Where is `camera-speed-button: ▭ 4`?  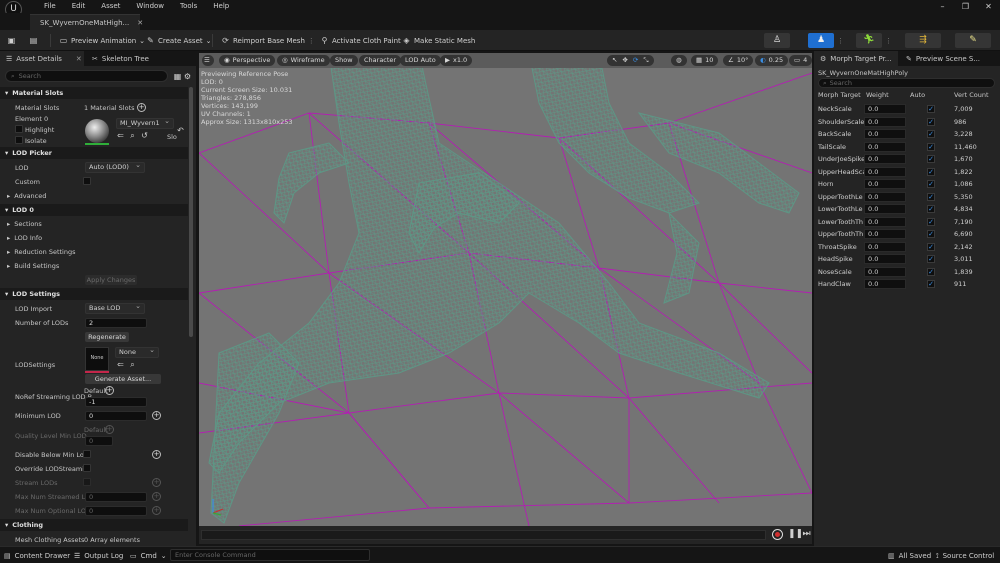 camera-speed-button: ▭ 4 is located at coordinates (800, 60).